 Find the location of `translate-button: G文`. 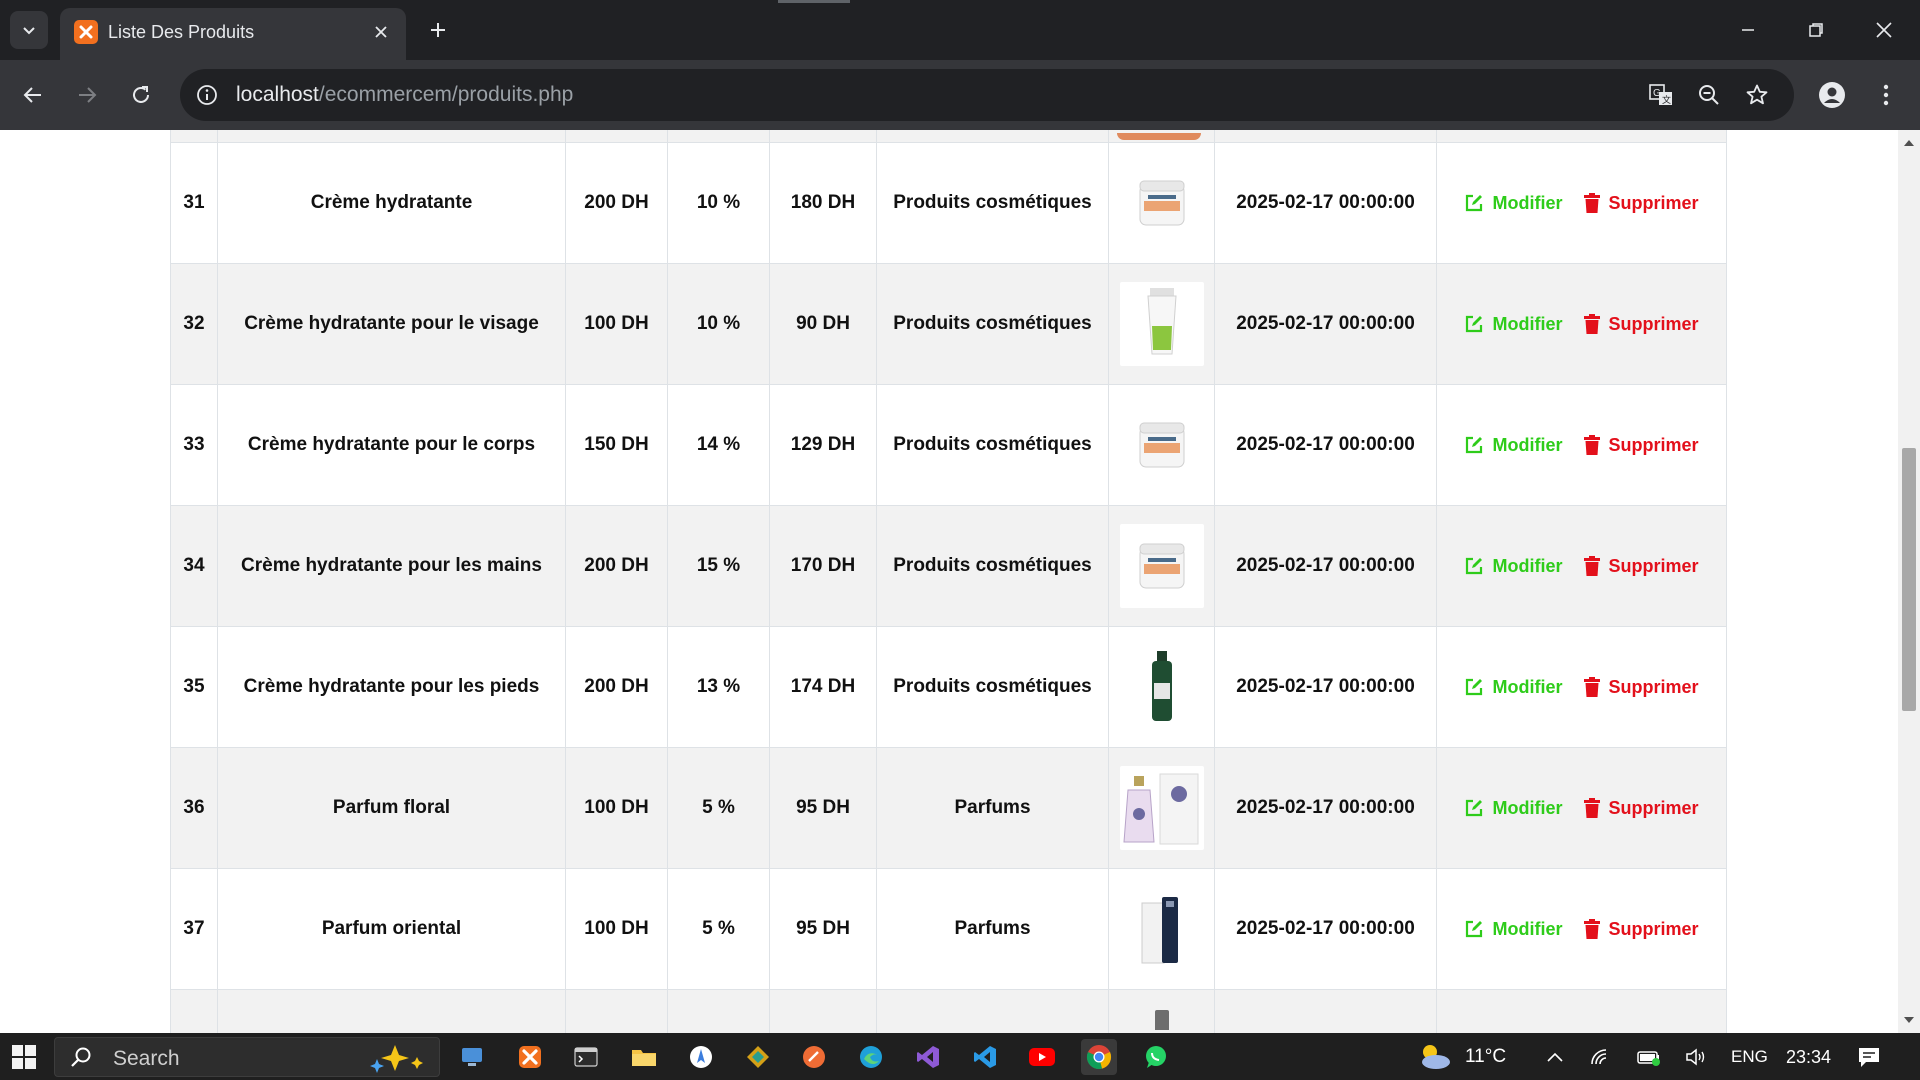

translate-button: G文 is located at coordinates (1661, 95).